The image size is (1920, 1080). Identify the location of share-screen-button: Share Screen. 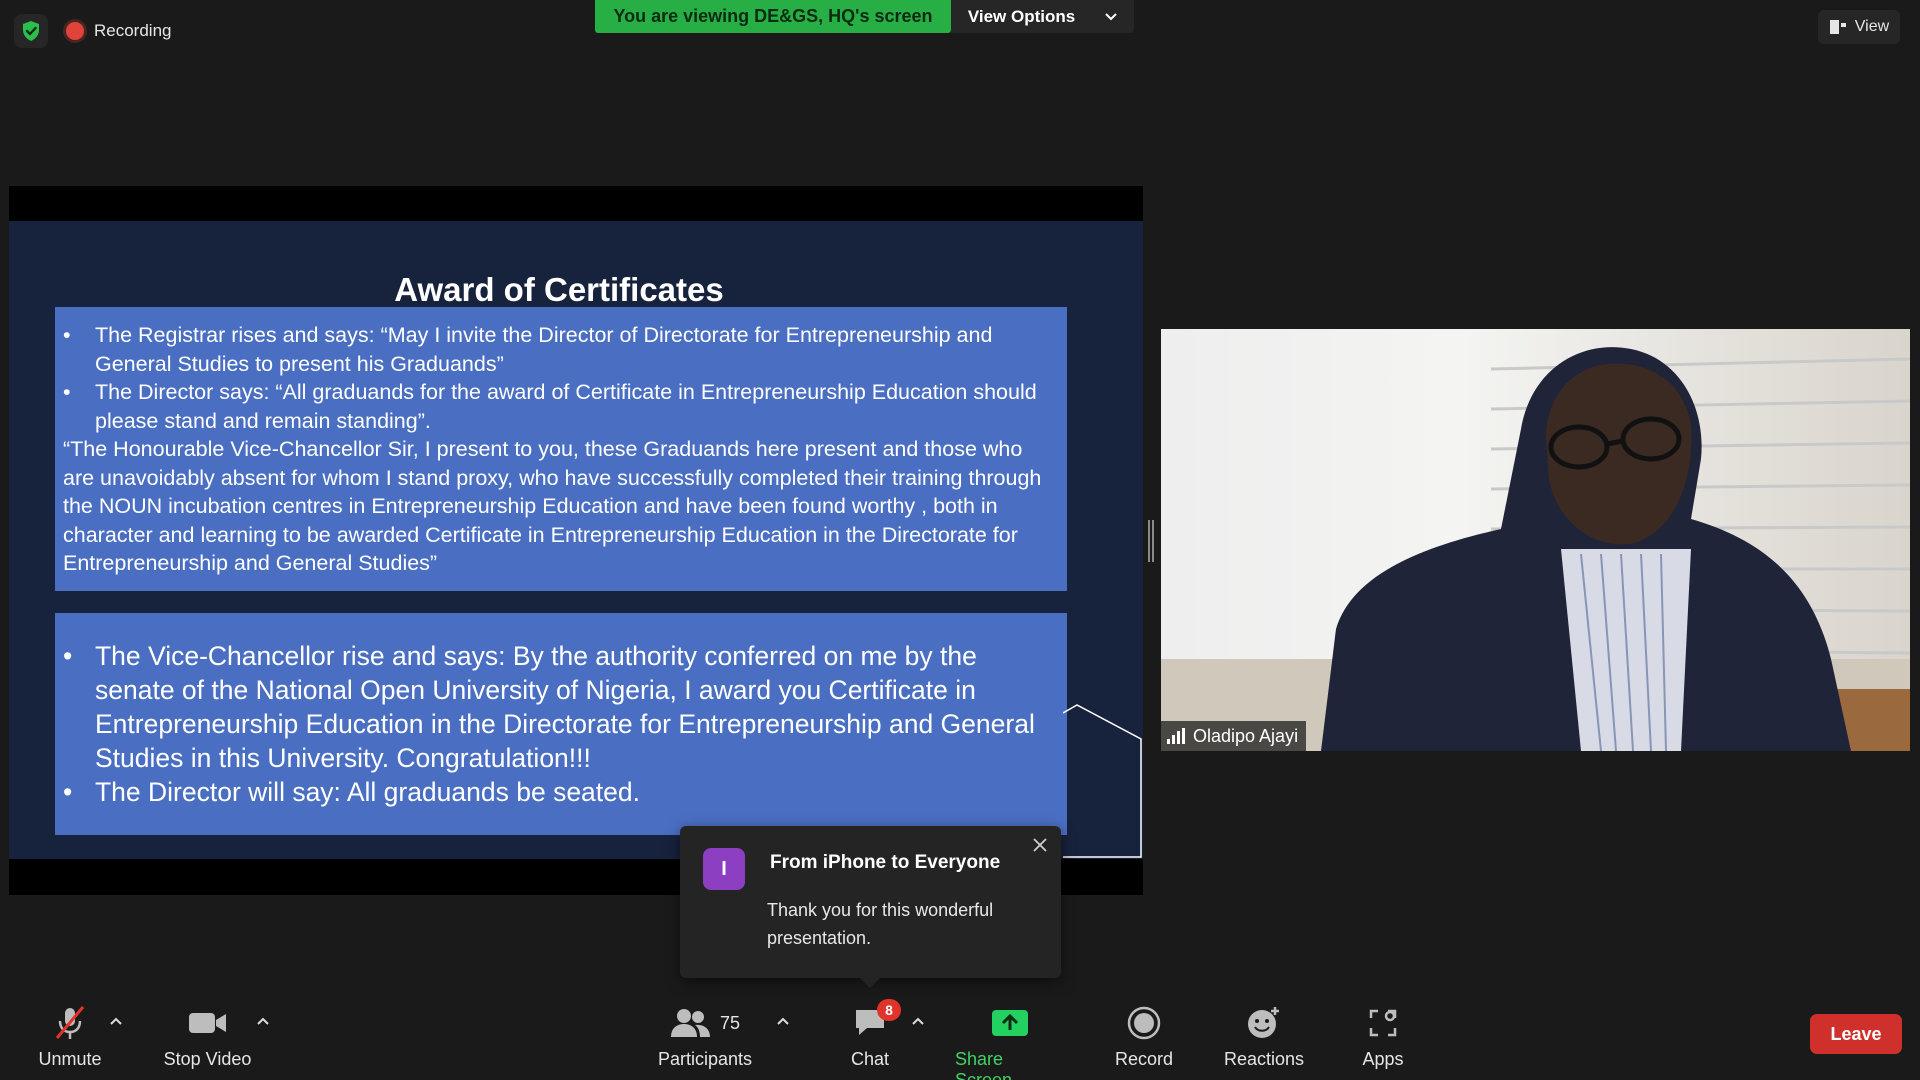
(1010, 1041).